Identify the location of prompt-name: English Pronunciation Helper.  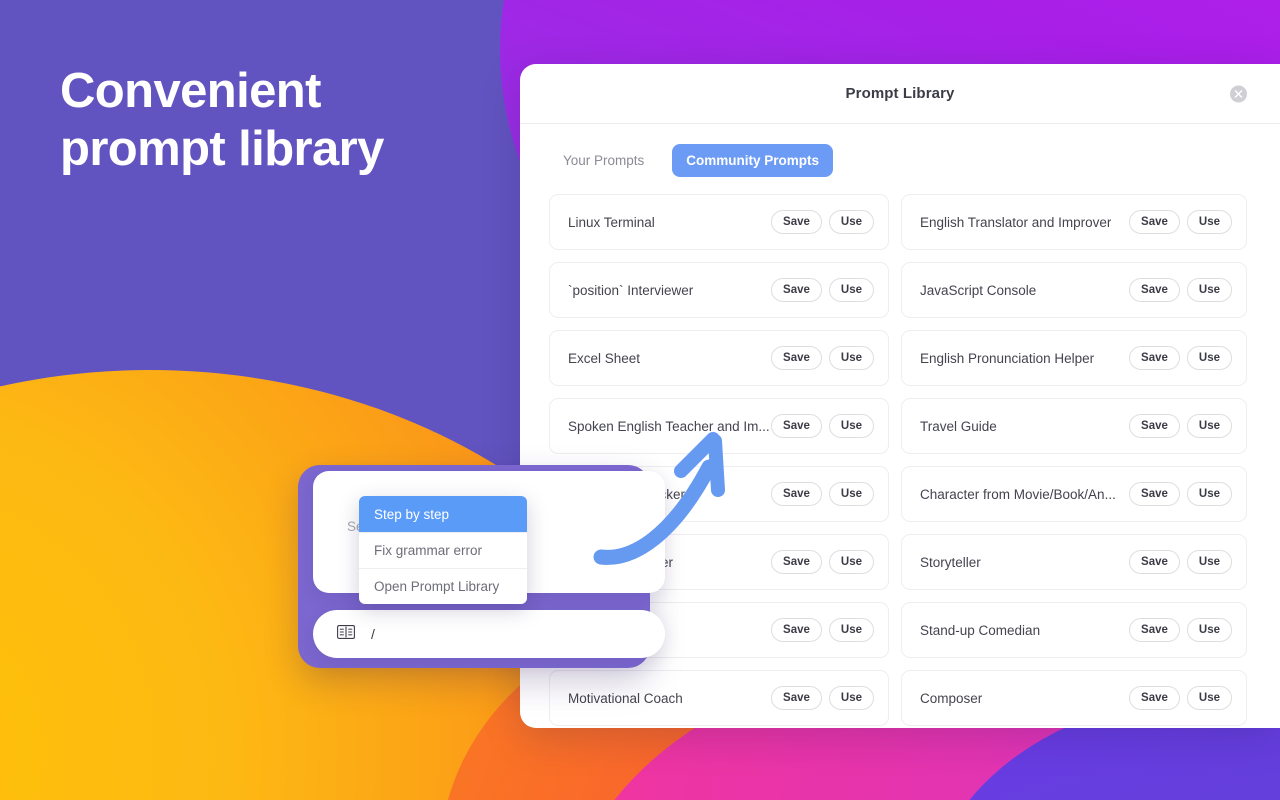
(1007, 358).